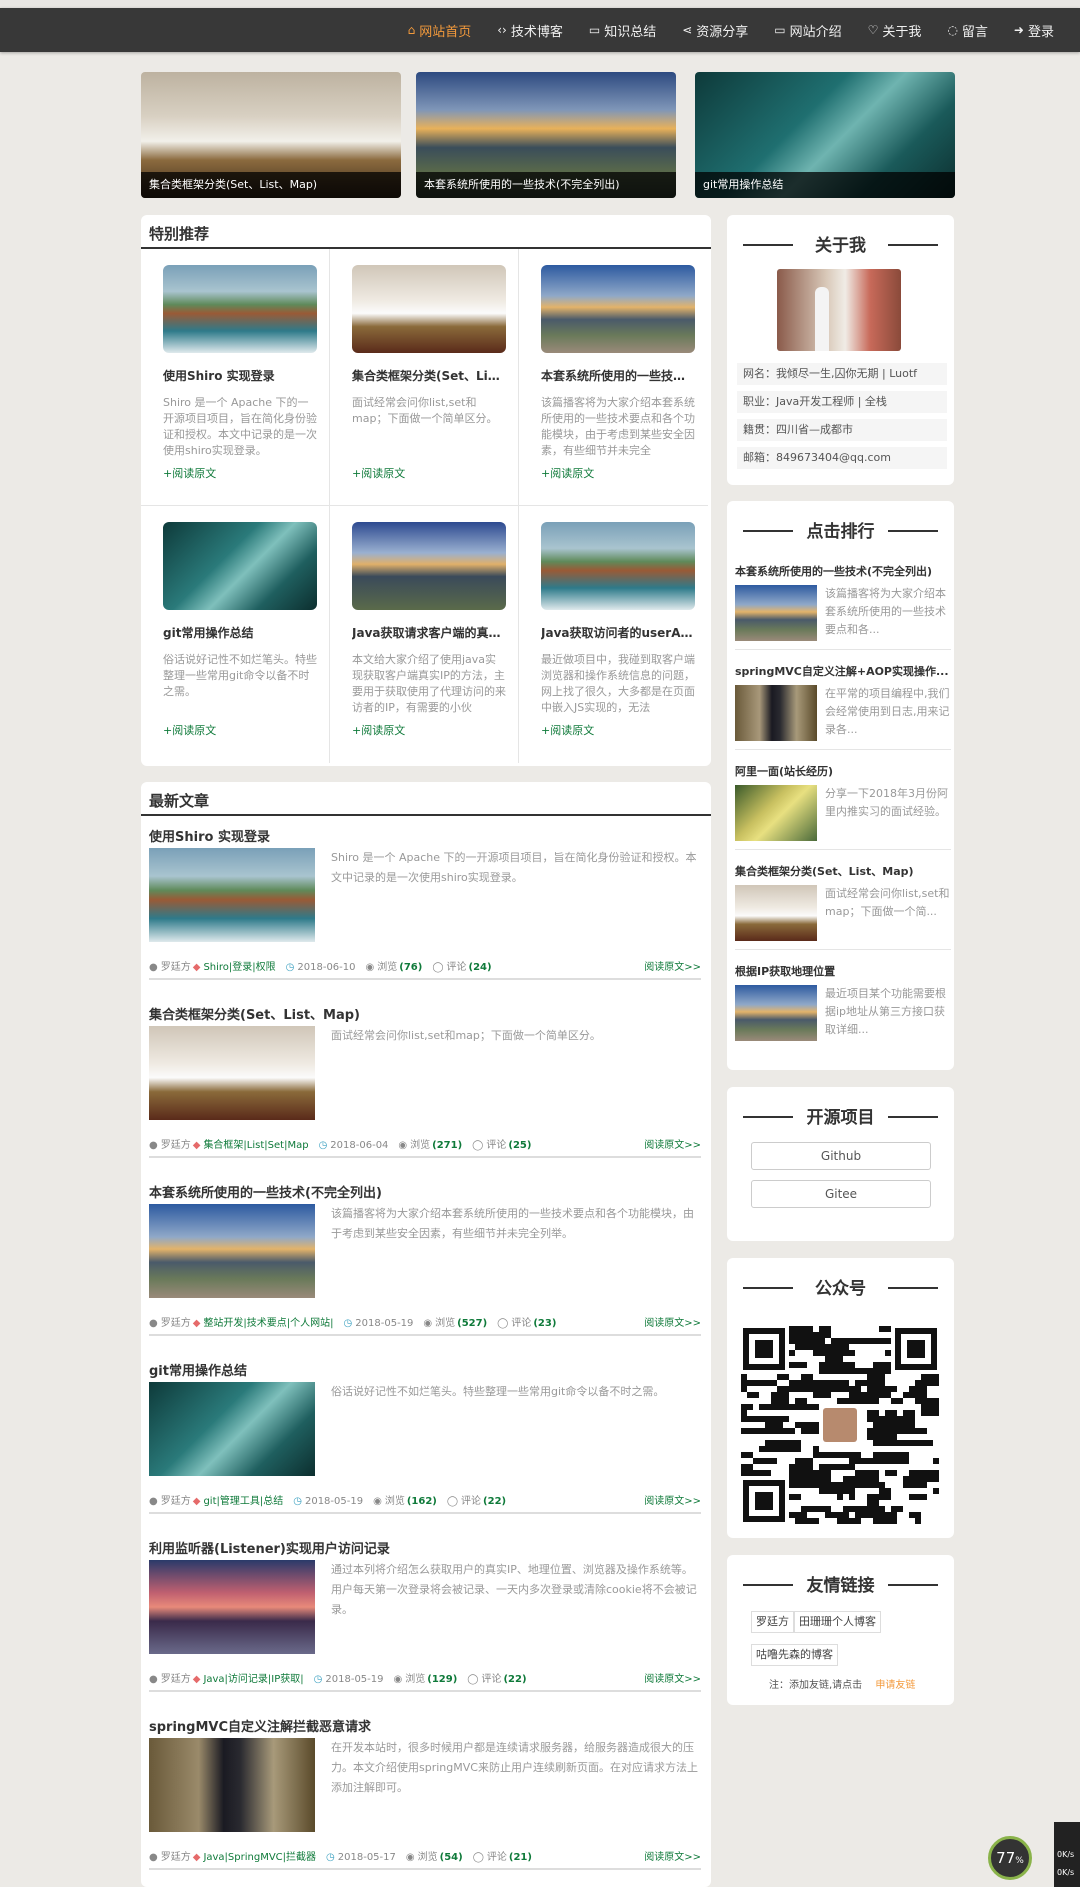 The image size is (1080, 1887). Describe the element at coordinates (794, 1655) in the screenshot. I see `friend-link: 咕噜先森的博客` at that location.